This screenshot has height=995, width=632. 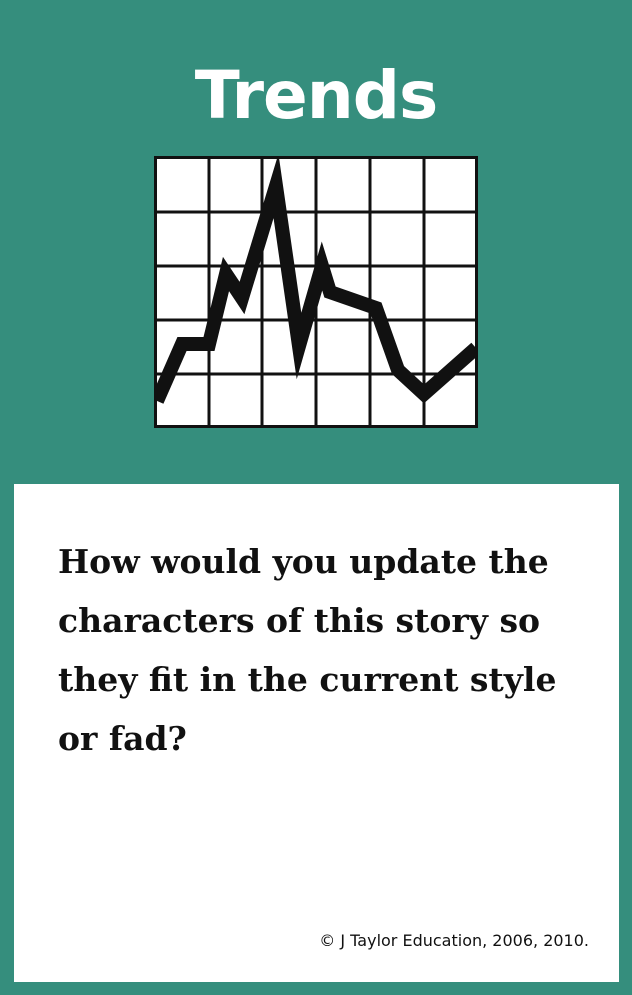 What do you see at coordinates (316, 292) in the screenshot?
I see `line-chart-icon` at bounding box center [316, 292].